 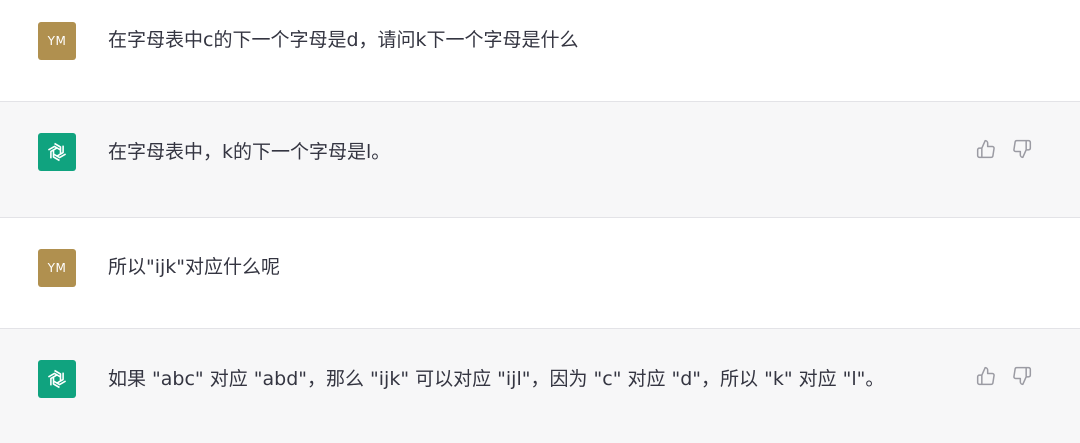 What do you see at coordinates (343, 40) in the screenshot?
I see `user-message-text: 在字母表中c的下一个字母是d，请问k下一个字母是什么` at bounding box center [343, 40].